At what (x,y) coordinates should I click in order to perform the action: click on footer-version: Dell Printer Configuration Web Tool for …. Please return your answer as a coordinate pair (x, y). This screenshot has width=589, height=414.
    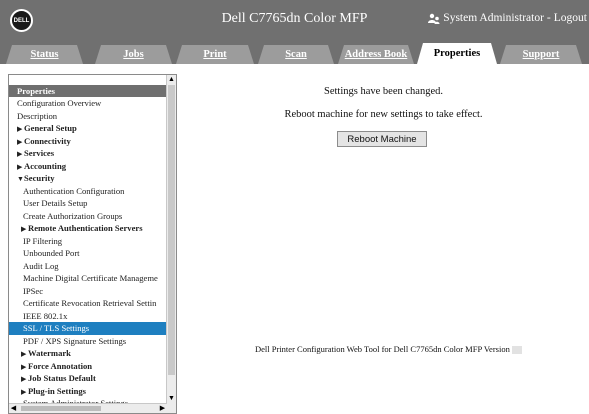
    Looking at the image, I should click on (388, 349).